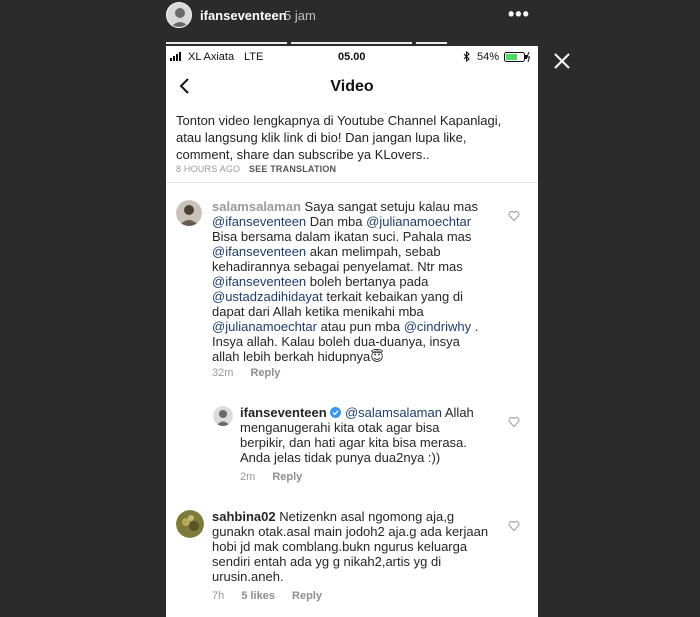 Image resolution: width=700 pixels, height=617 pixels. I want to click on page-title: Video, so click(352, 86).